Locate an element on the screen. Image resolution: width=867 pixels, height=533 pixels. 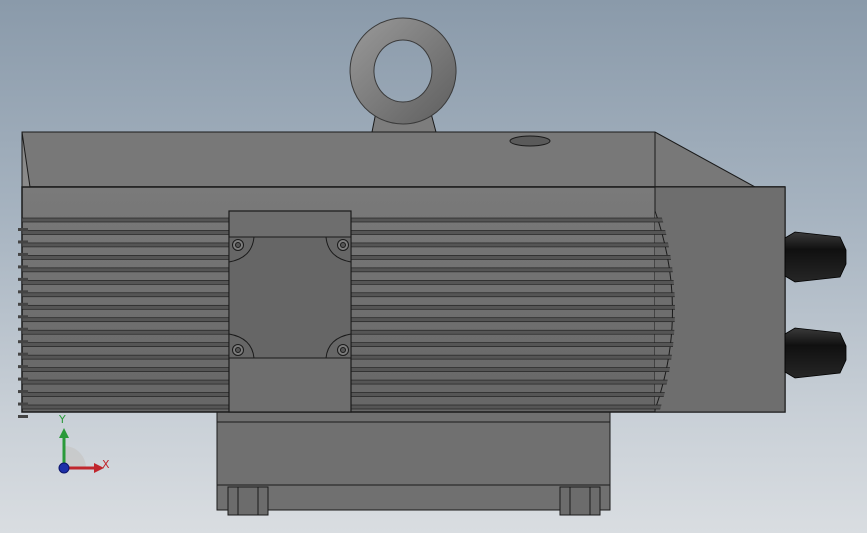
cable-connector-bottom is located at coordinates (815, 353).